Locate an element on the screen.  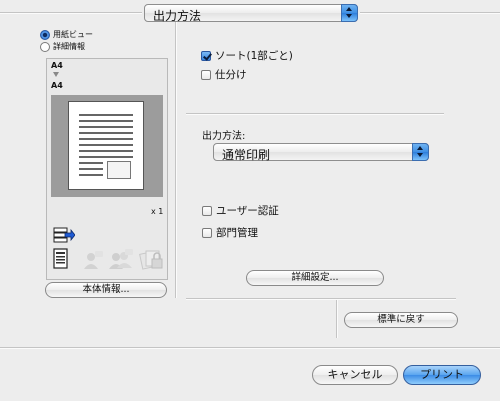
output-method-label: 出力方法: is located at coordinates (224, 136).